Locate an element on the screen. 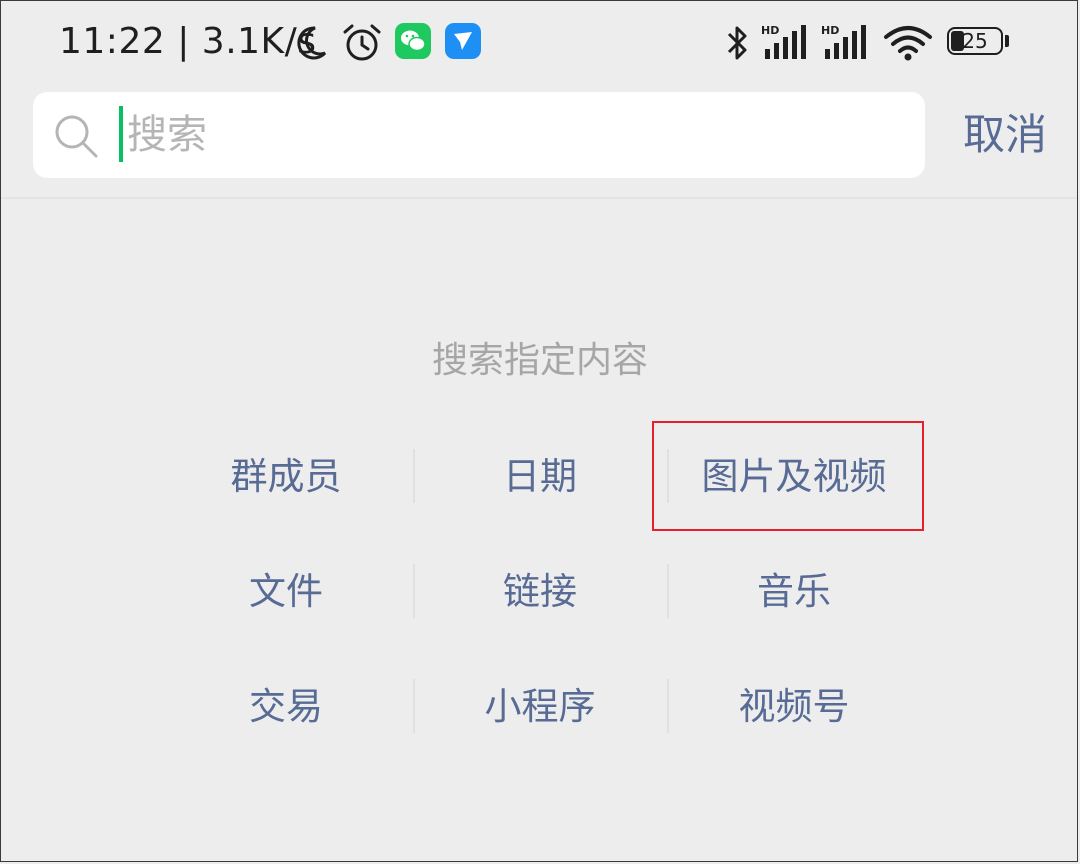 The width and height of the screenshot is (1080, 864). category-channels: 视频号 is located at coordinates (794, 706).